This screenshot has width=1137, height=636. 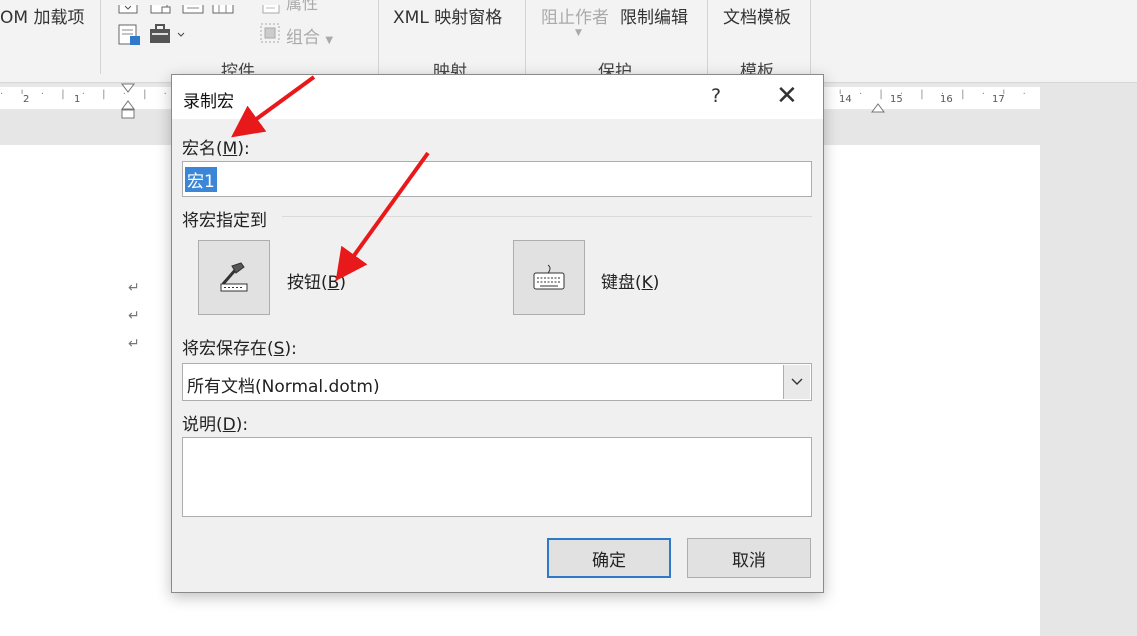 What do you see at coordinates (216, 149) in the screenshot?
I see `macro-name-label: 宏名(M):` at bounding box center [216, 149].